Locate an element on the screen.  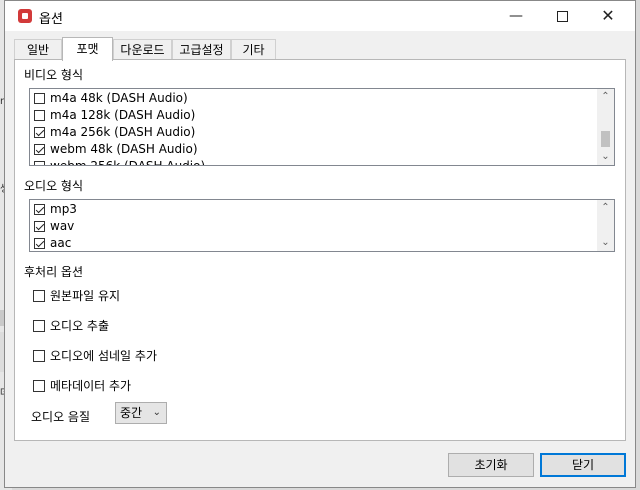
title-bar: 옵션 — ✕ is located at coordinates (320, 16).